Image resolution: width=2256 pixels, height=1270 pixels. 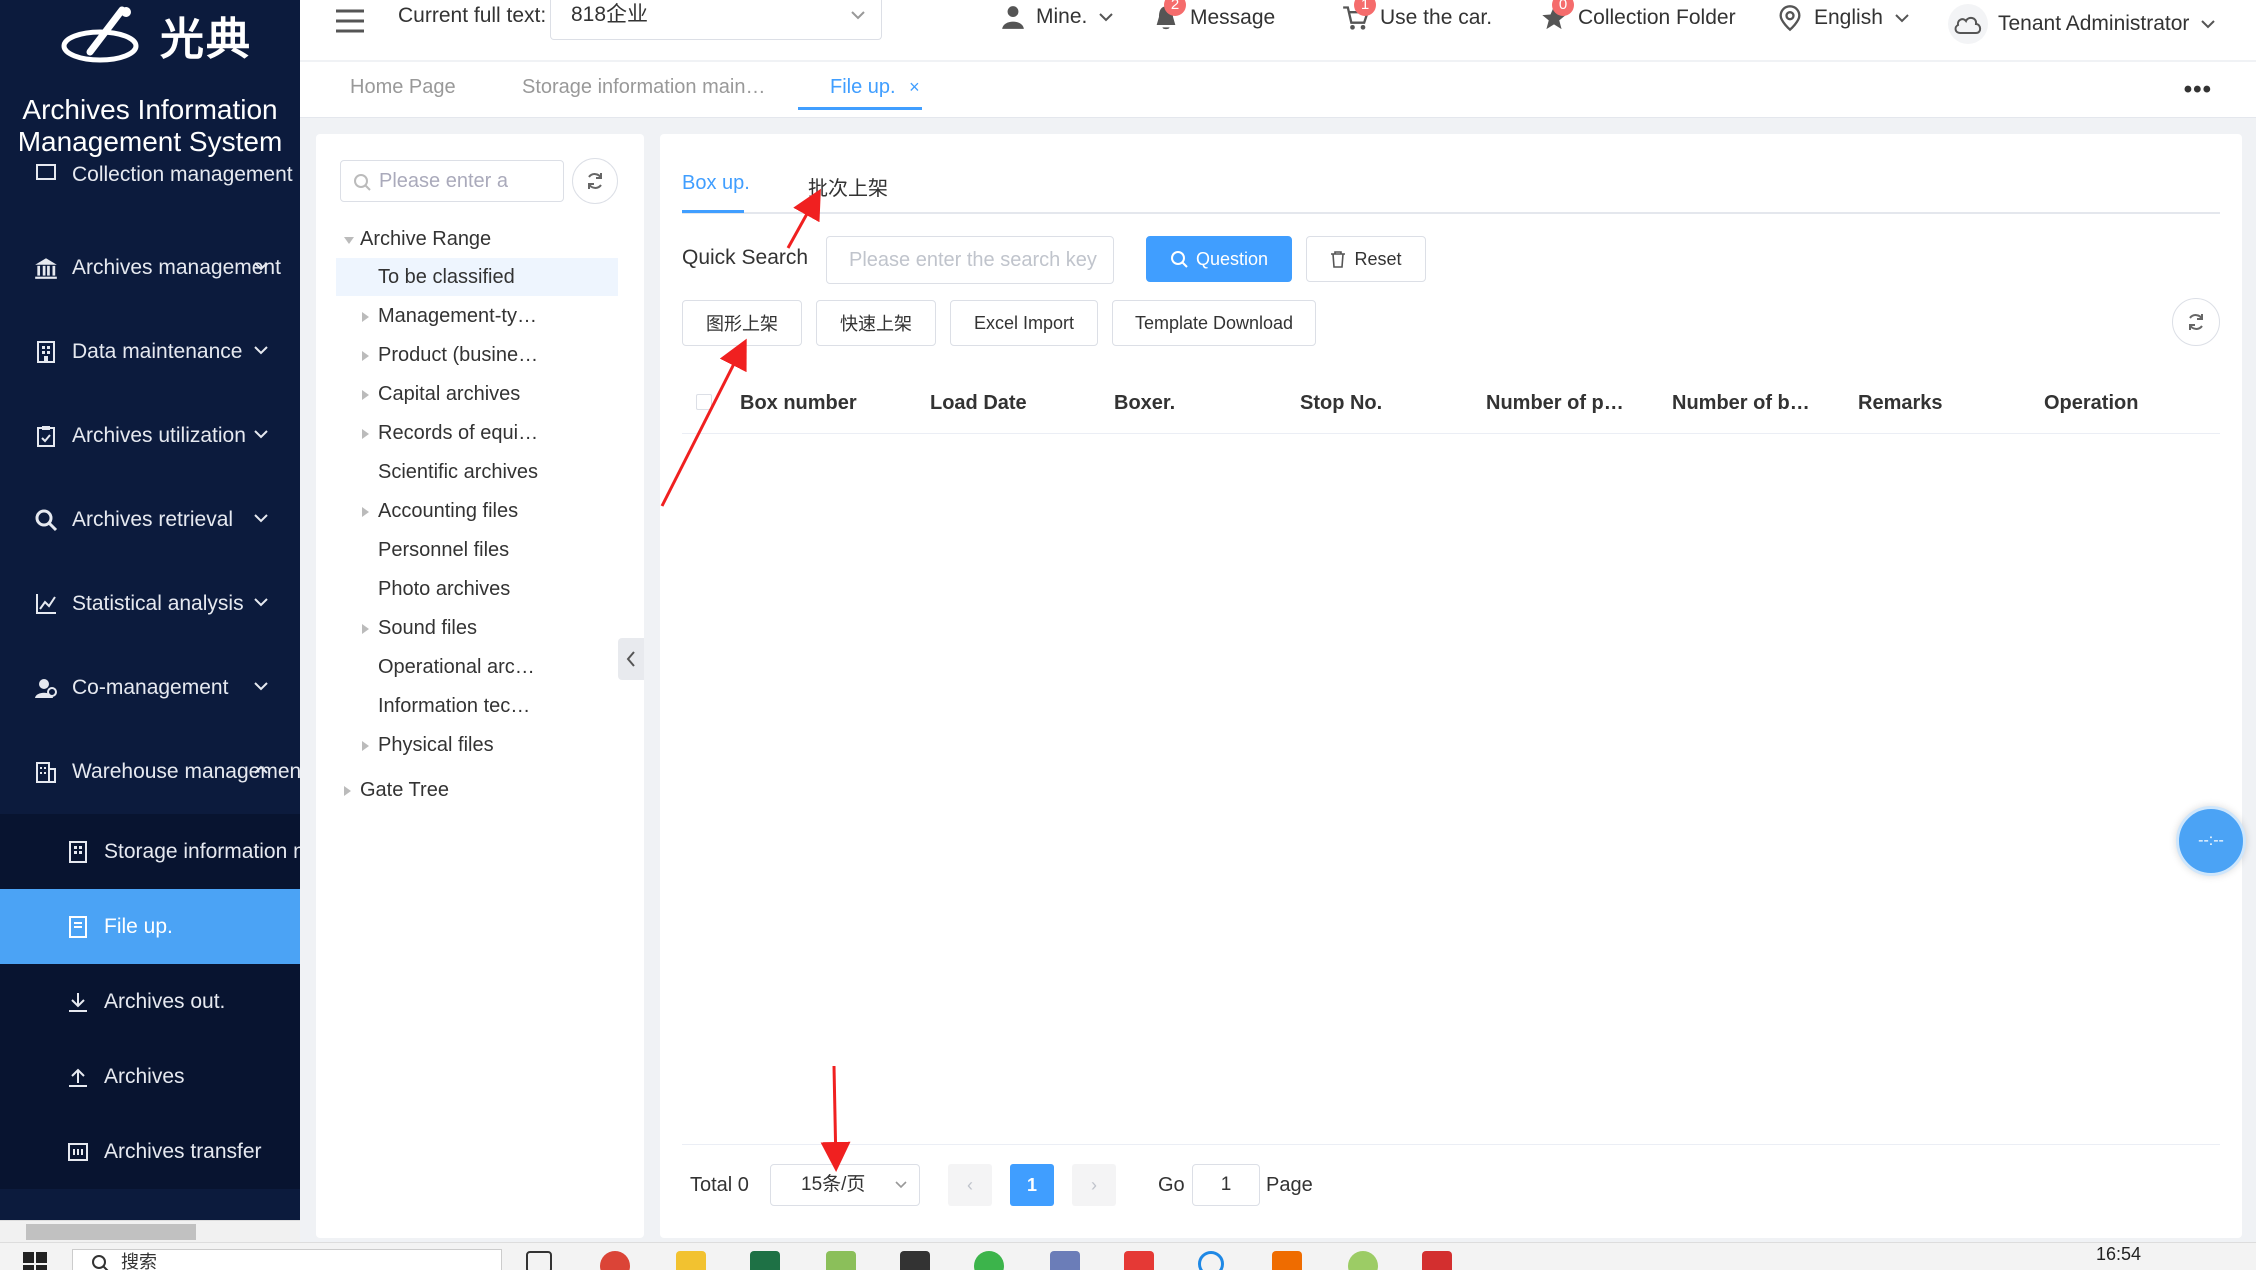 What do you see at coordinates (539, 1260) in the screenshot?
I see `task-view-icon` at bounding box center [539, 1260].